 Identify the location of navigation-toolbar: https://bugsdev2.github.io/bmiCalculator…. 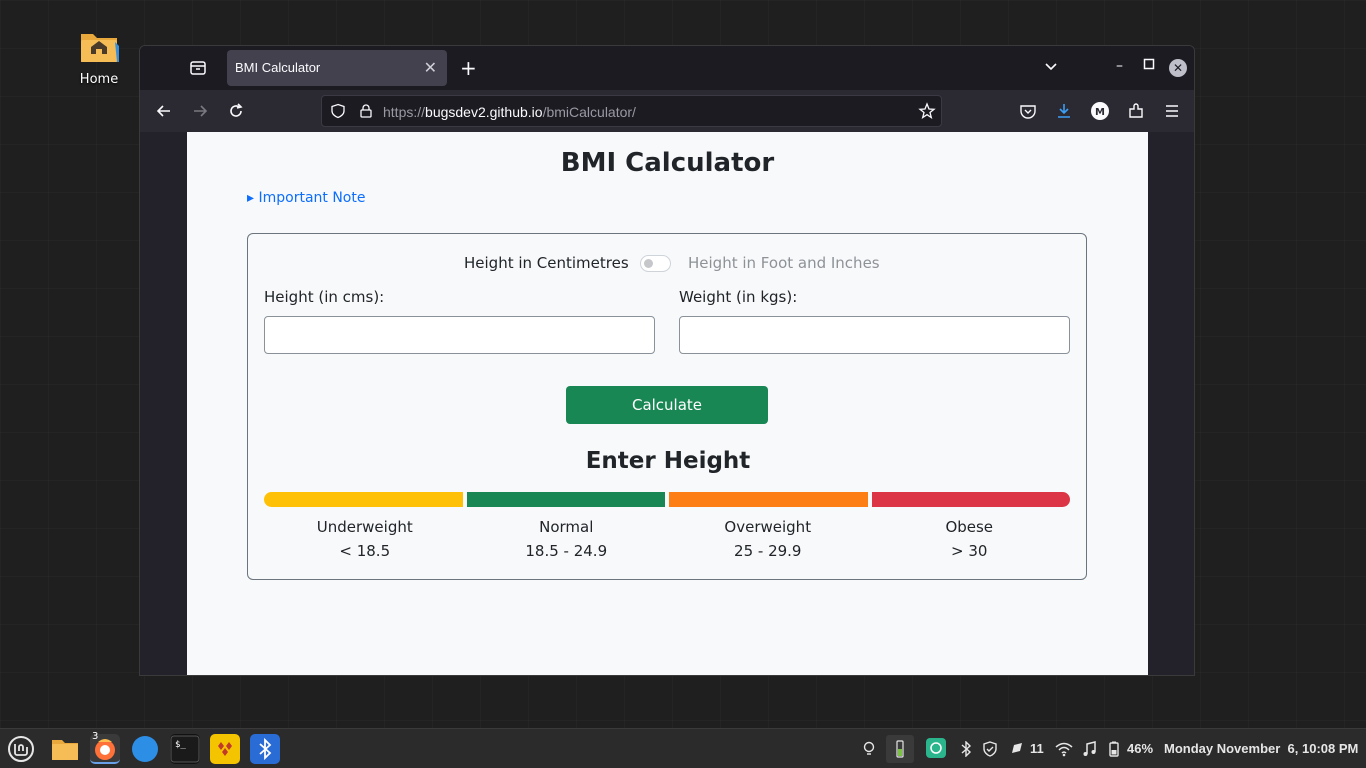
(667, 111).